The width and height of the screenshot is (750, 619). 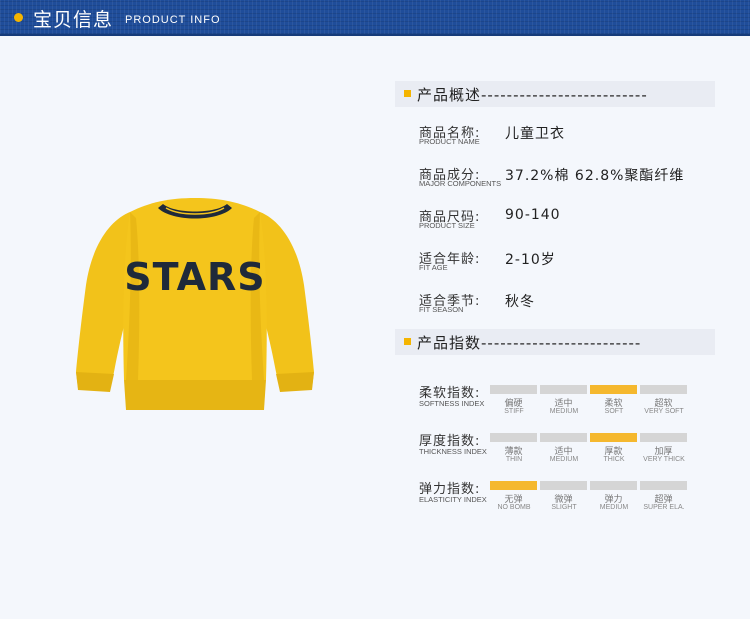 I want to click on product-image: STARS, so click(x=195, y=304).